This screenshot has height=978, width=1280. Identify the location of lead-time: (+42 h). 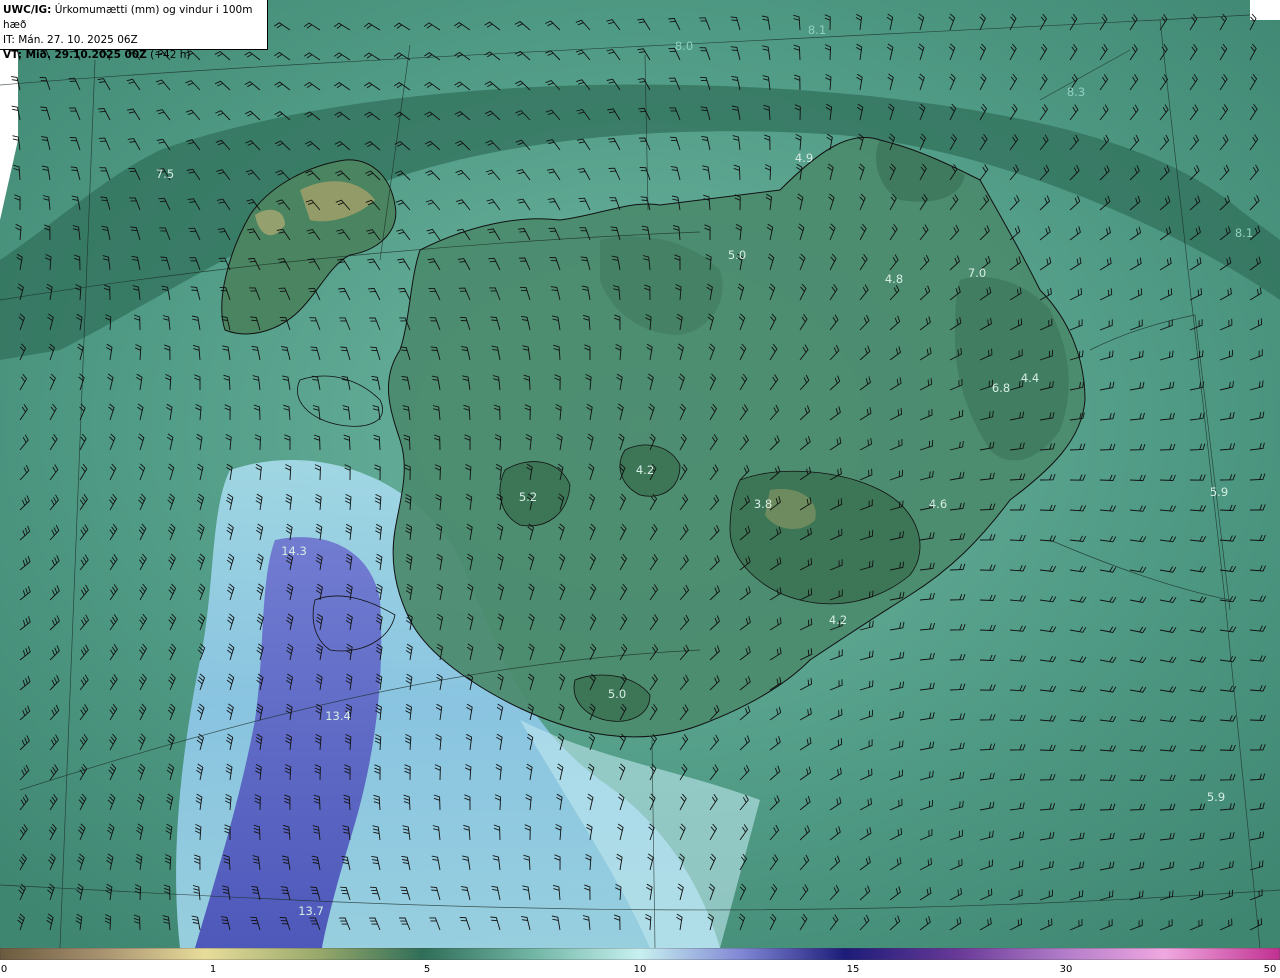
(170, 55).